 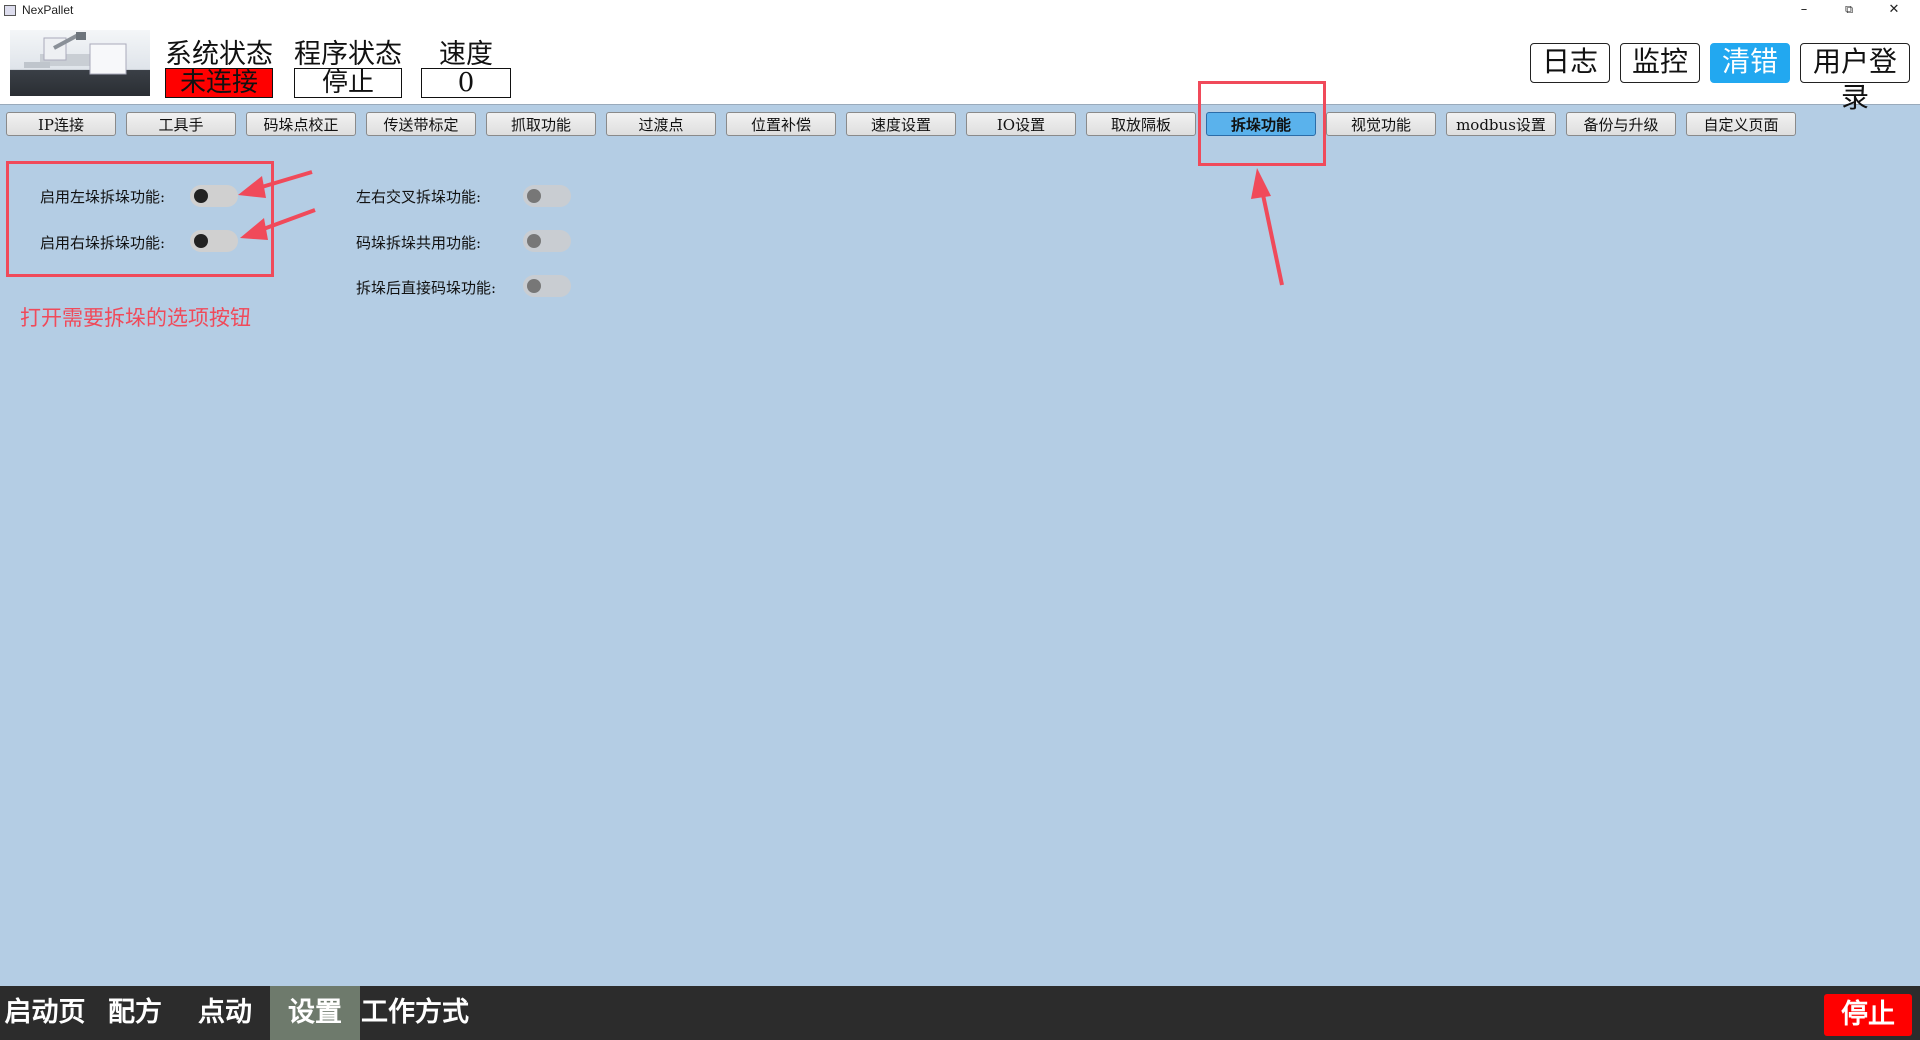 What do you see at coordinates (315, 1013) in the screenshot?
I see `nav-settings: 设置` at bounding box center [315, 1013].